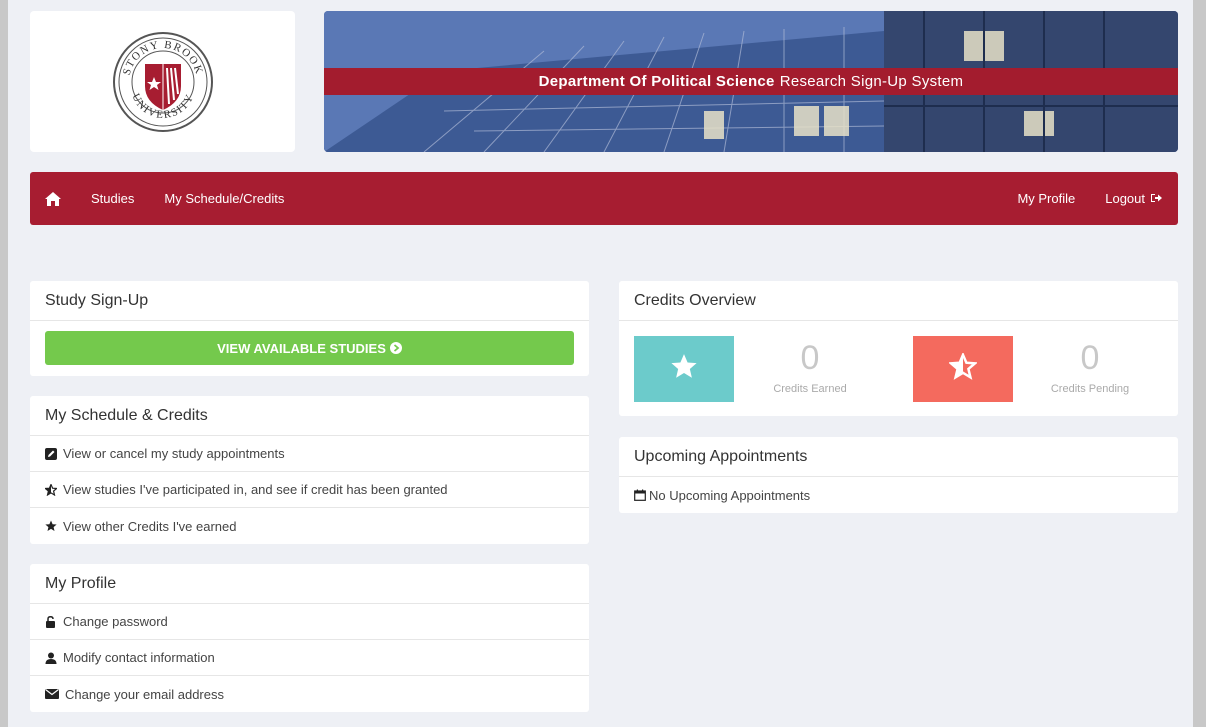  What do you see at coordinates (51, 658) in the screenshot?
I see `user-icon` at bounding box center [51, 658].